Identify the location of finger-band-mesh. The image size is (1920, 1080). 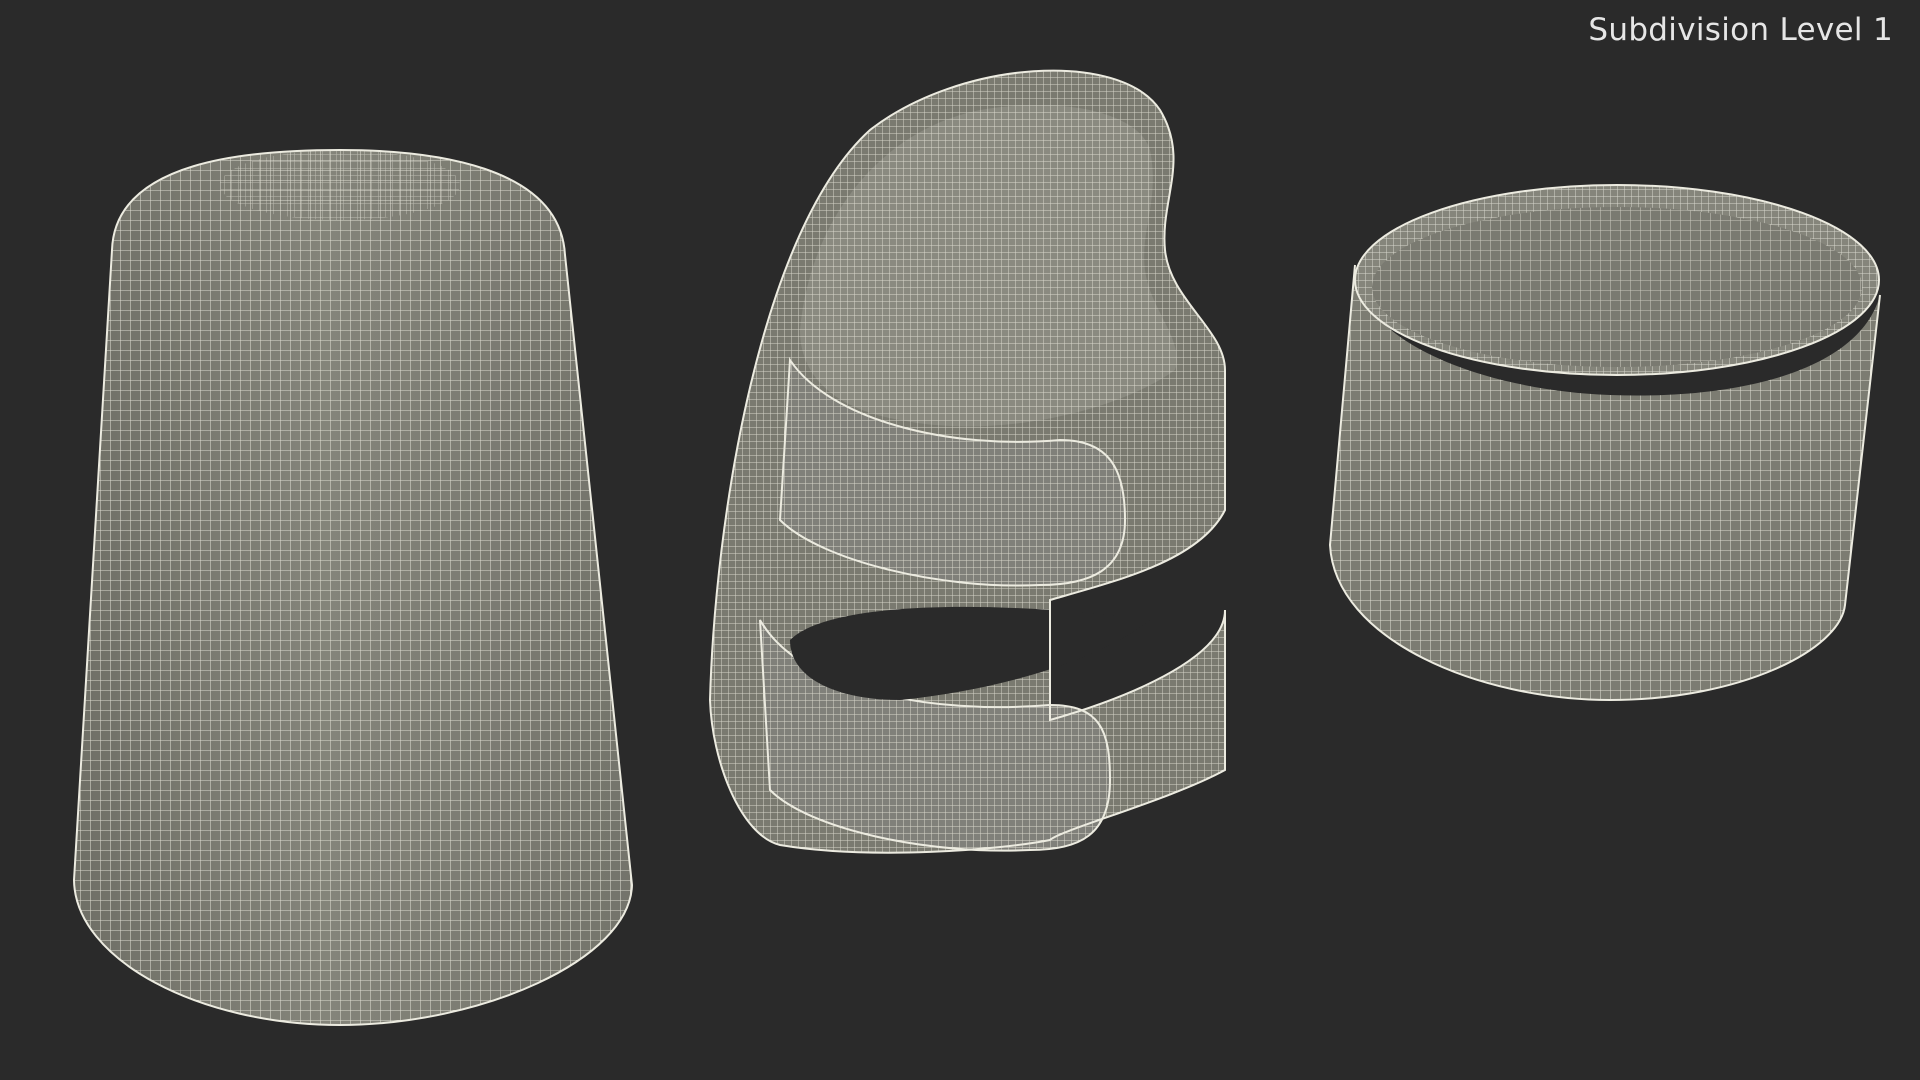
(1604, 443).